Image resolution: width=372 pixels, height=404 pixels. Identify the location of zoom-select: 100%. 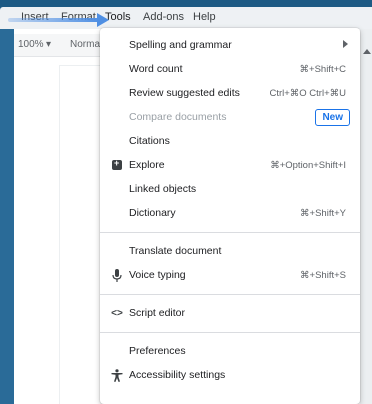
(31, 44).